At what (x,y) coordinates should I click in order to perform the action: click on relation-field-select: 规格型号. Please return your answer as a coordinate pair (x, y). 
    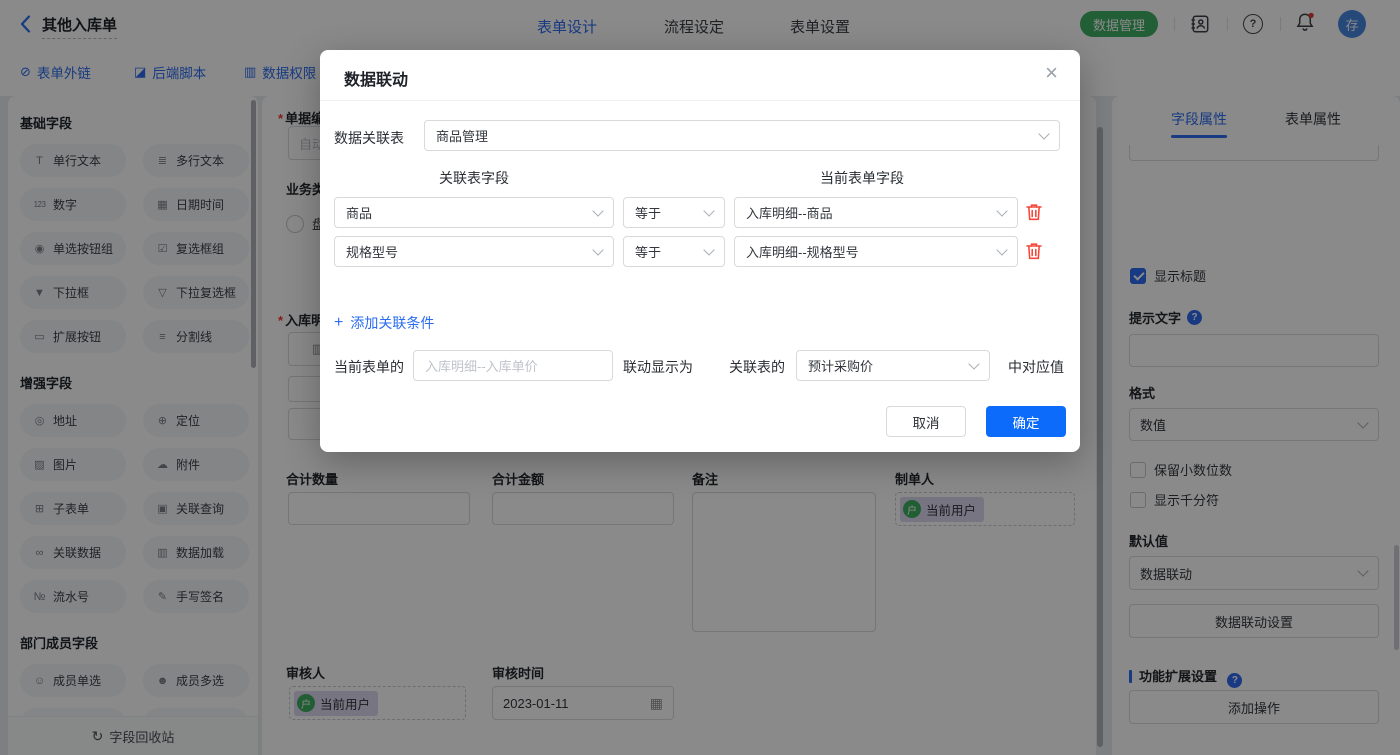
    Looking at the image, I should click on (474, 251).